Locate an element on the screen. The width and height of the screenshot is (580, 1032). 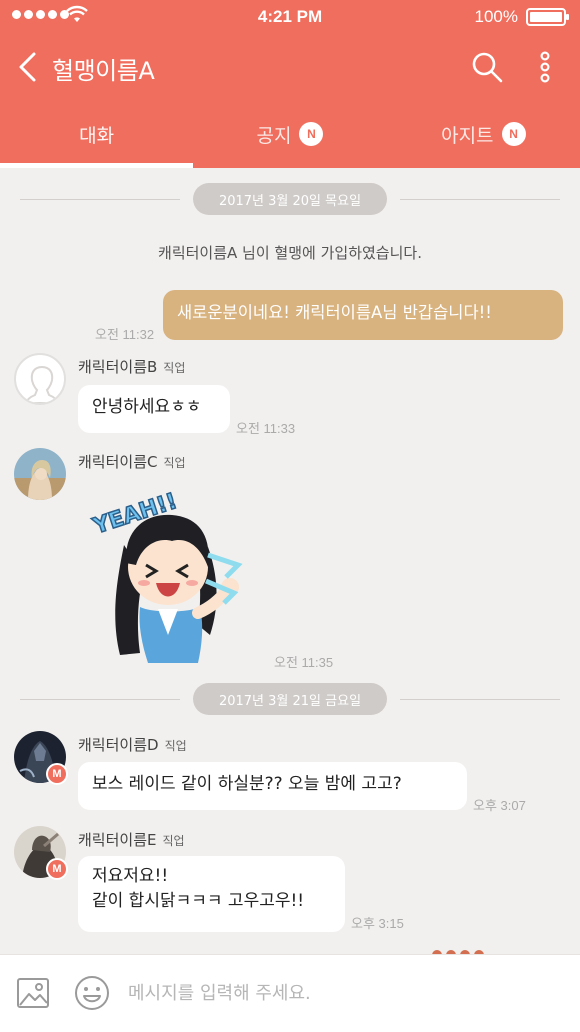
status-bar: 4:21 PM 100% is located at coordinates (290, 17).